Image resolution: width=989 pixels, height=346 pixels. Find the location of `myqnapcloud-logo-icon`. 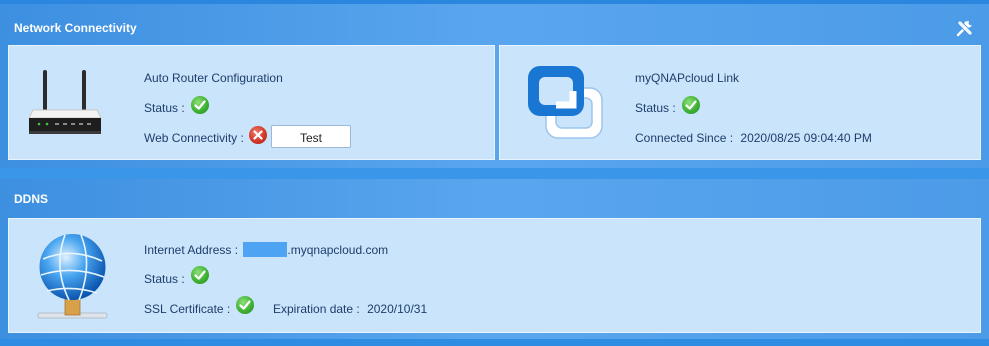

myqnapcloud-logo-icon is located at coordinates (566, 102).